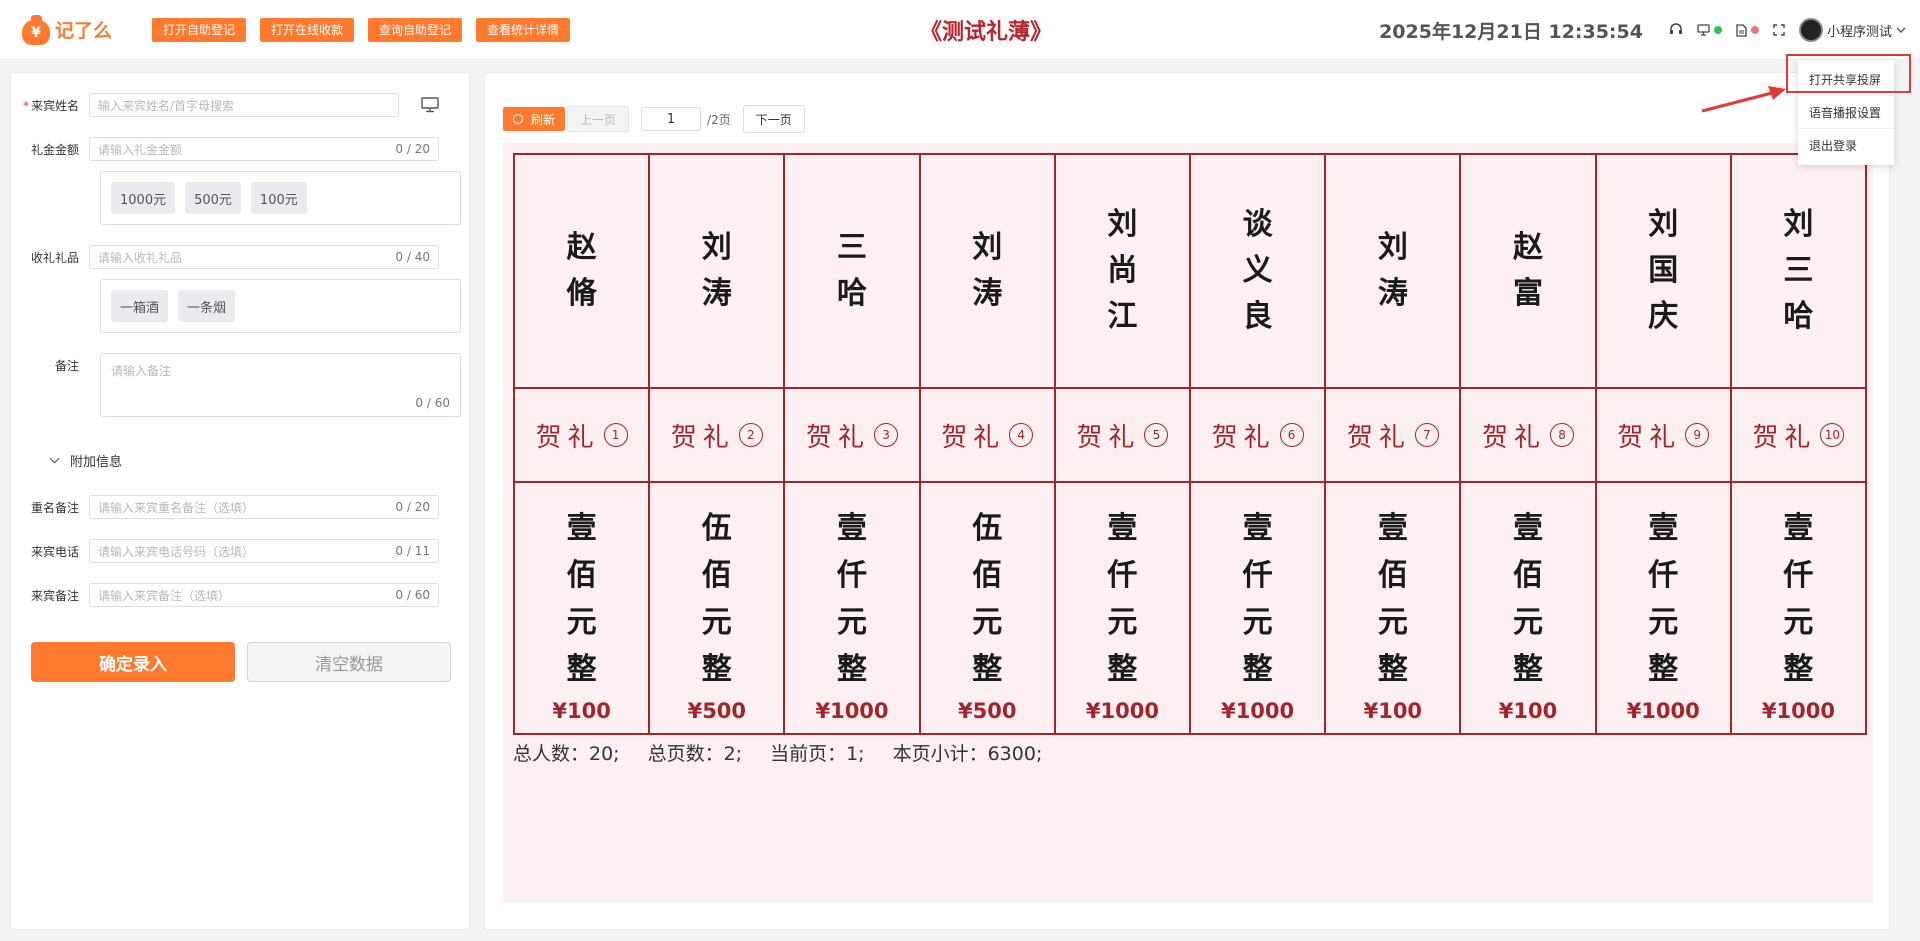 The height and width of the screenshot is (941, 1920). What do you see at coordinates (280, 385) in the screenshot?
I see `note-textarea: 请输入备注 0 / 60` at bounding box center [280, 385].